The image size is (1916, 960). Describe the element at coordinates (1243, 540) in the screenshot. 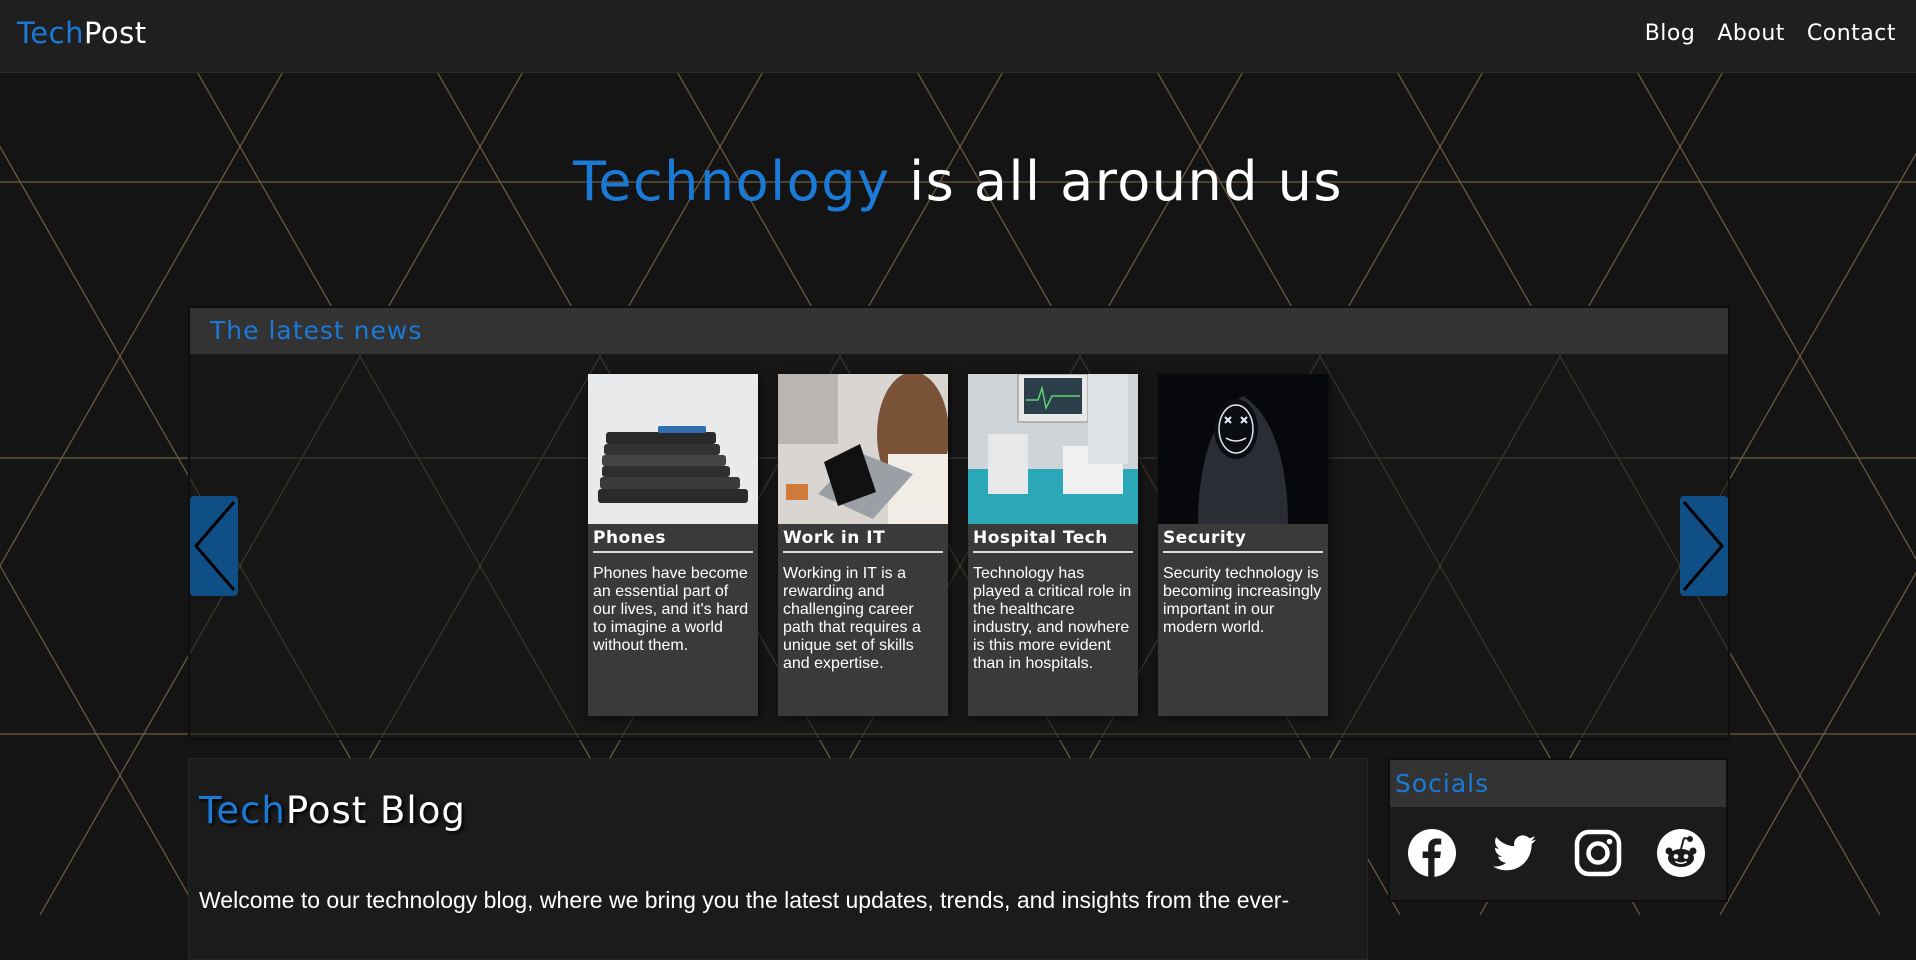

I see `card-title: Security` at that location.